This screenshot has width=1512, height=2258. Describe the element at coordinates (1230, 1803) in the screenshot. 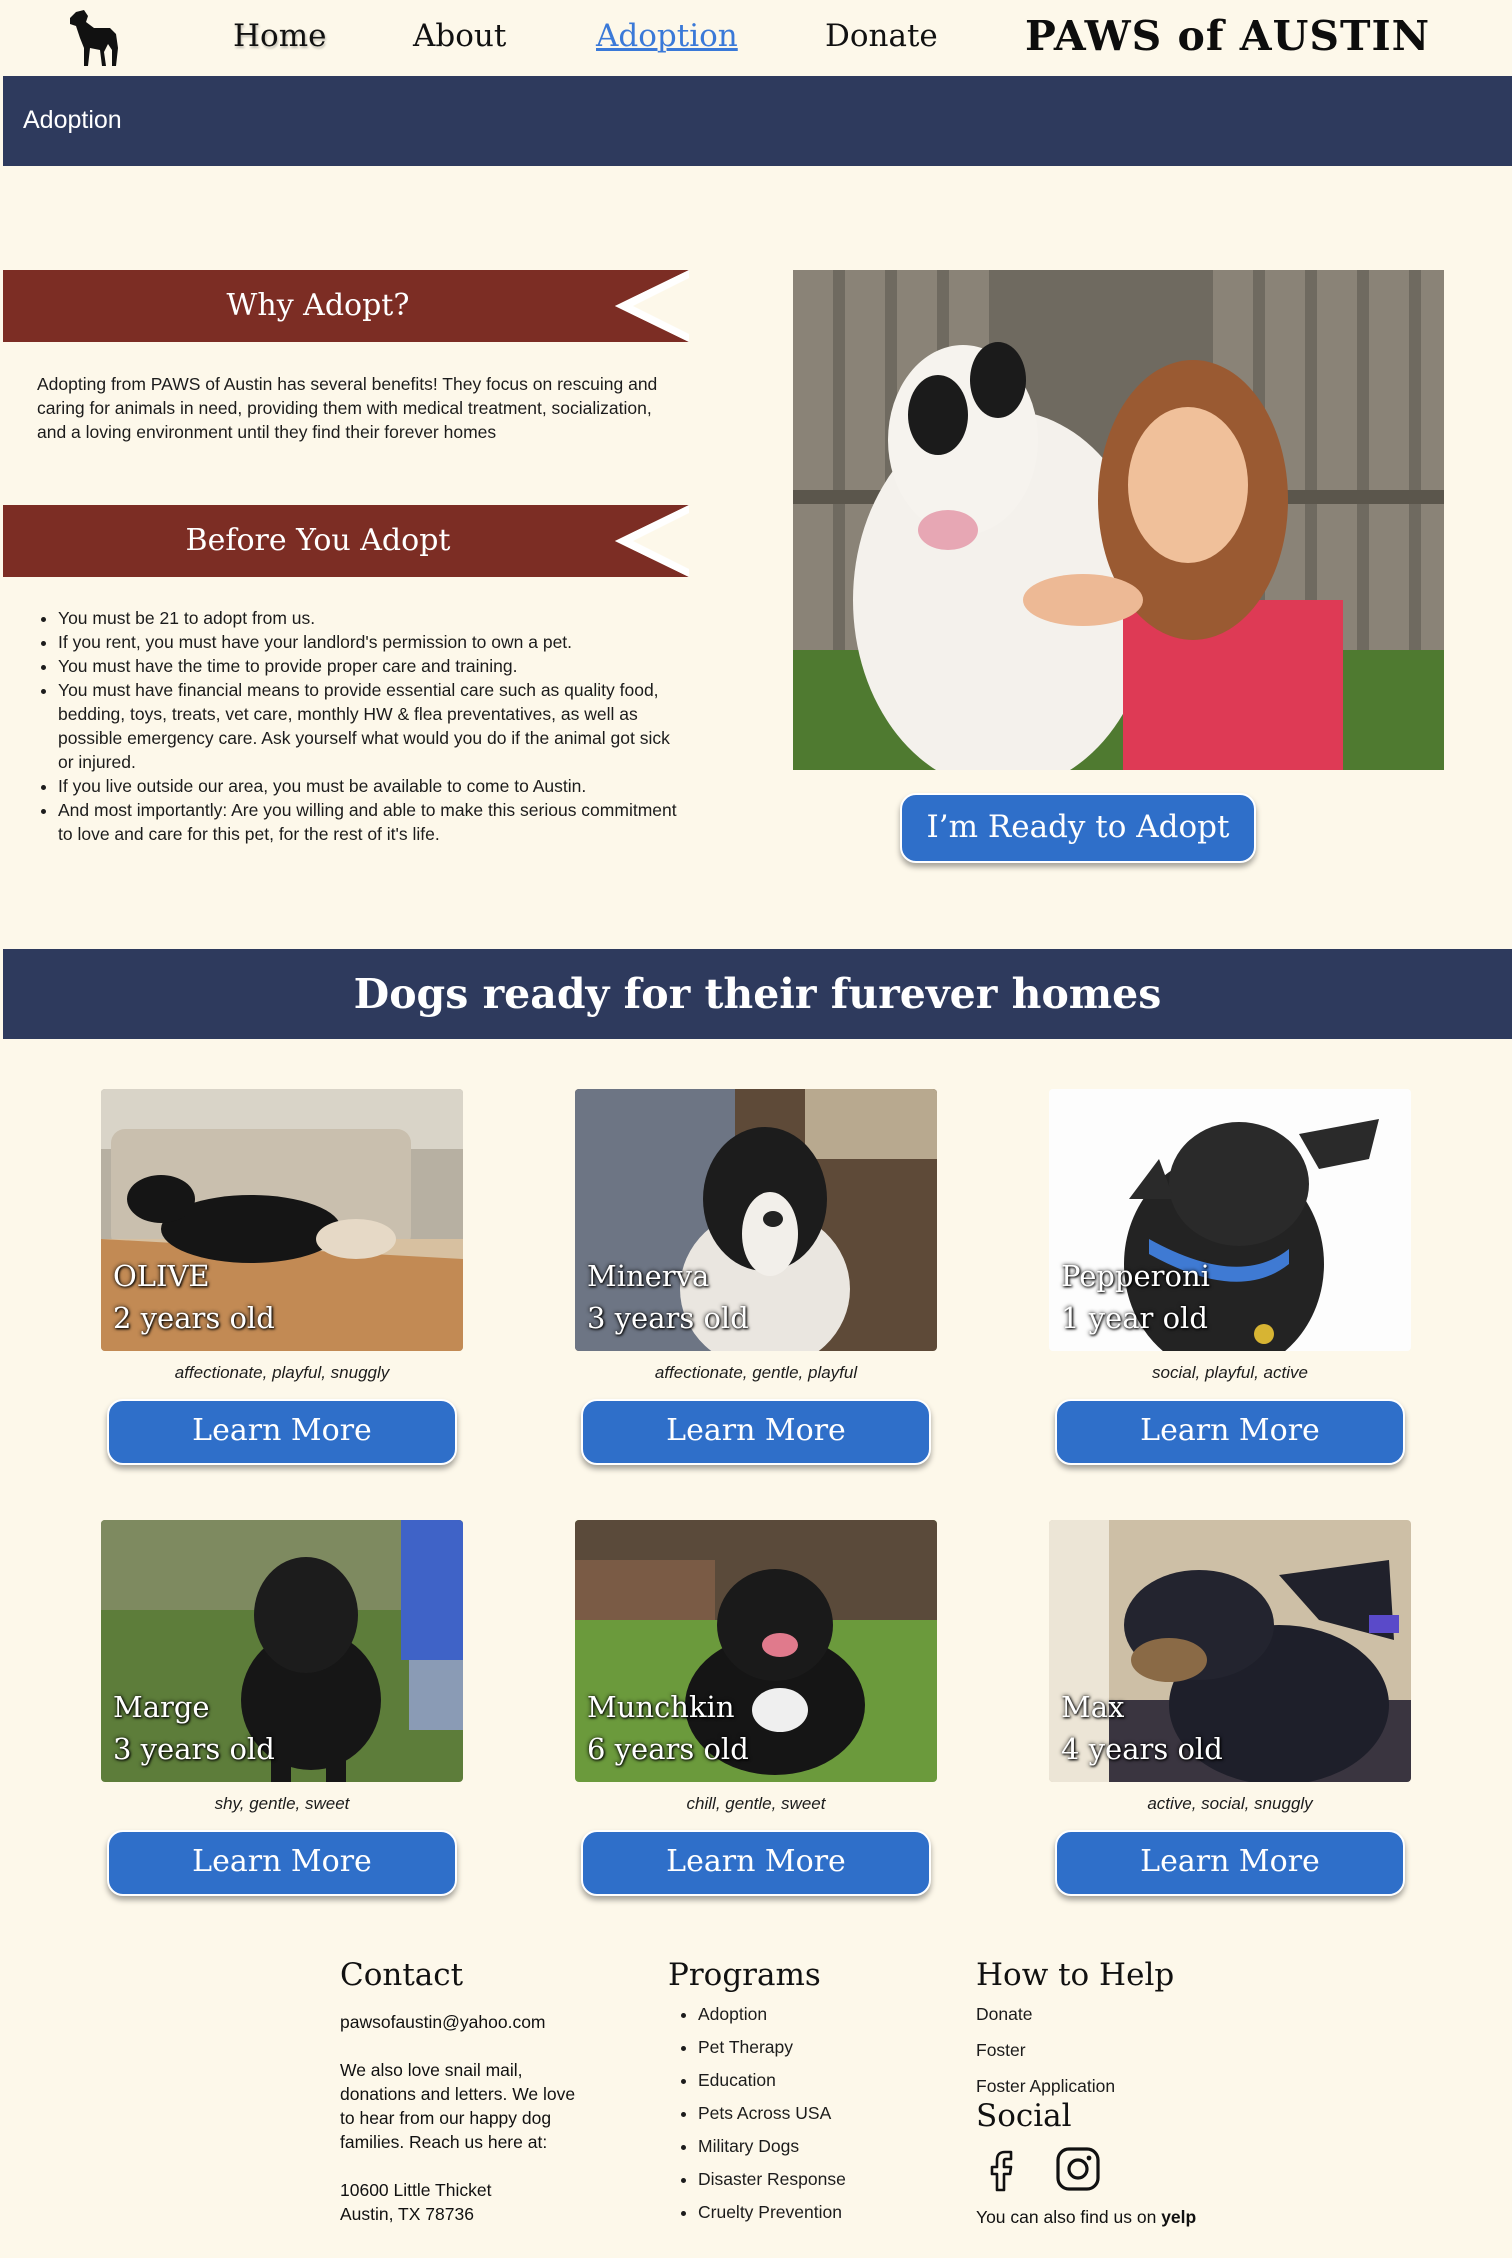

I see `dog-traits: active, social, snuggly` at that location.